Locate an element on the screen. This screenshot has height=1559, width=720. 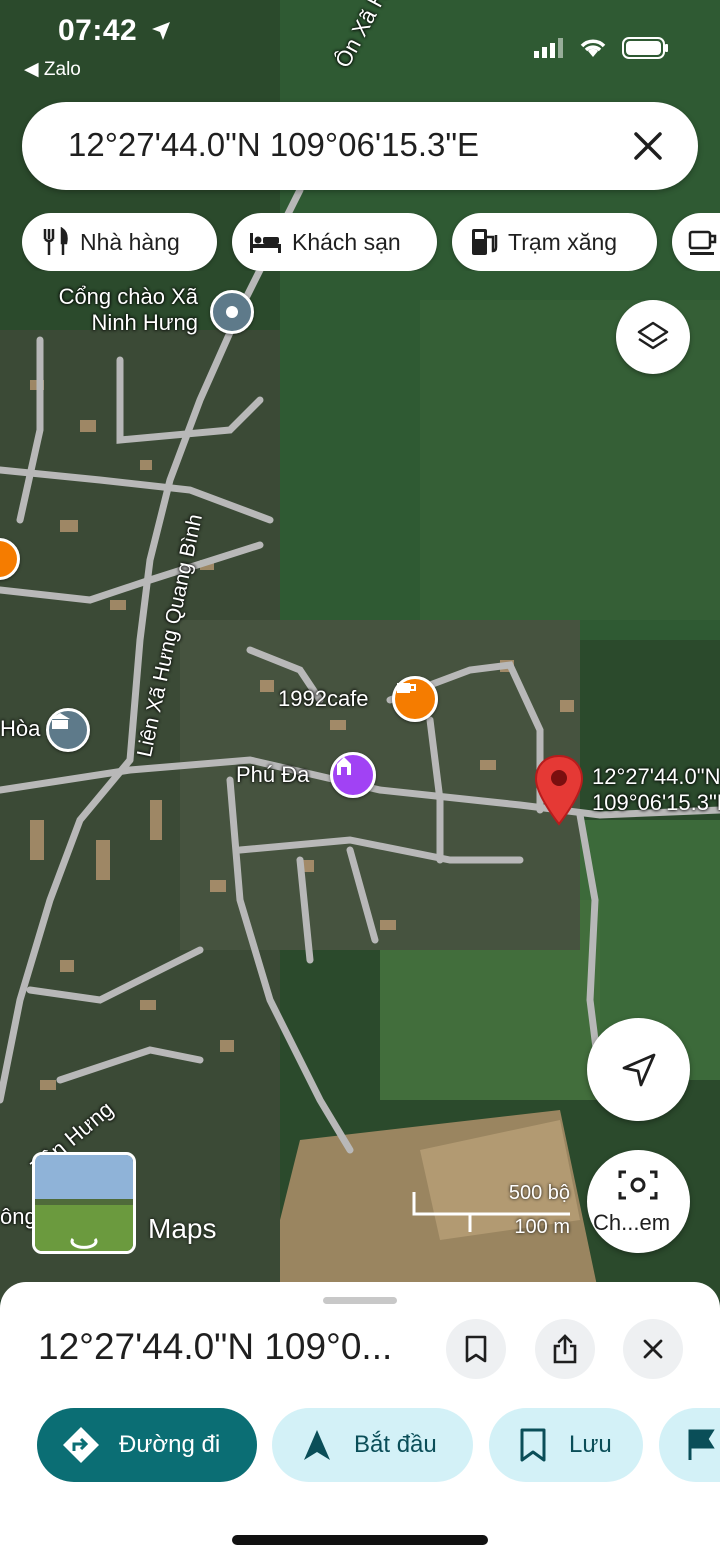
my-location-button is located at coordinates (638, 1069).